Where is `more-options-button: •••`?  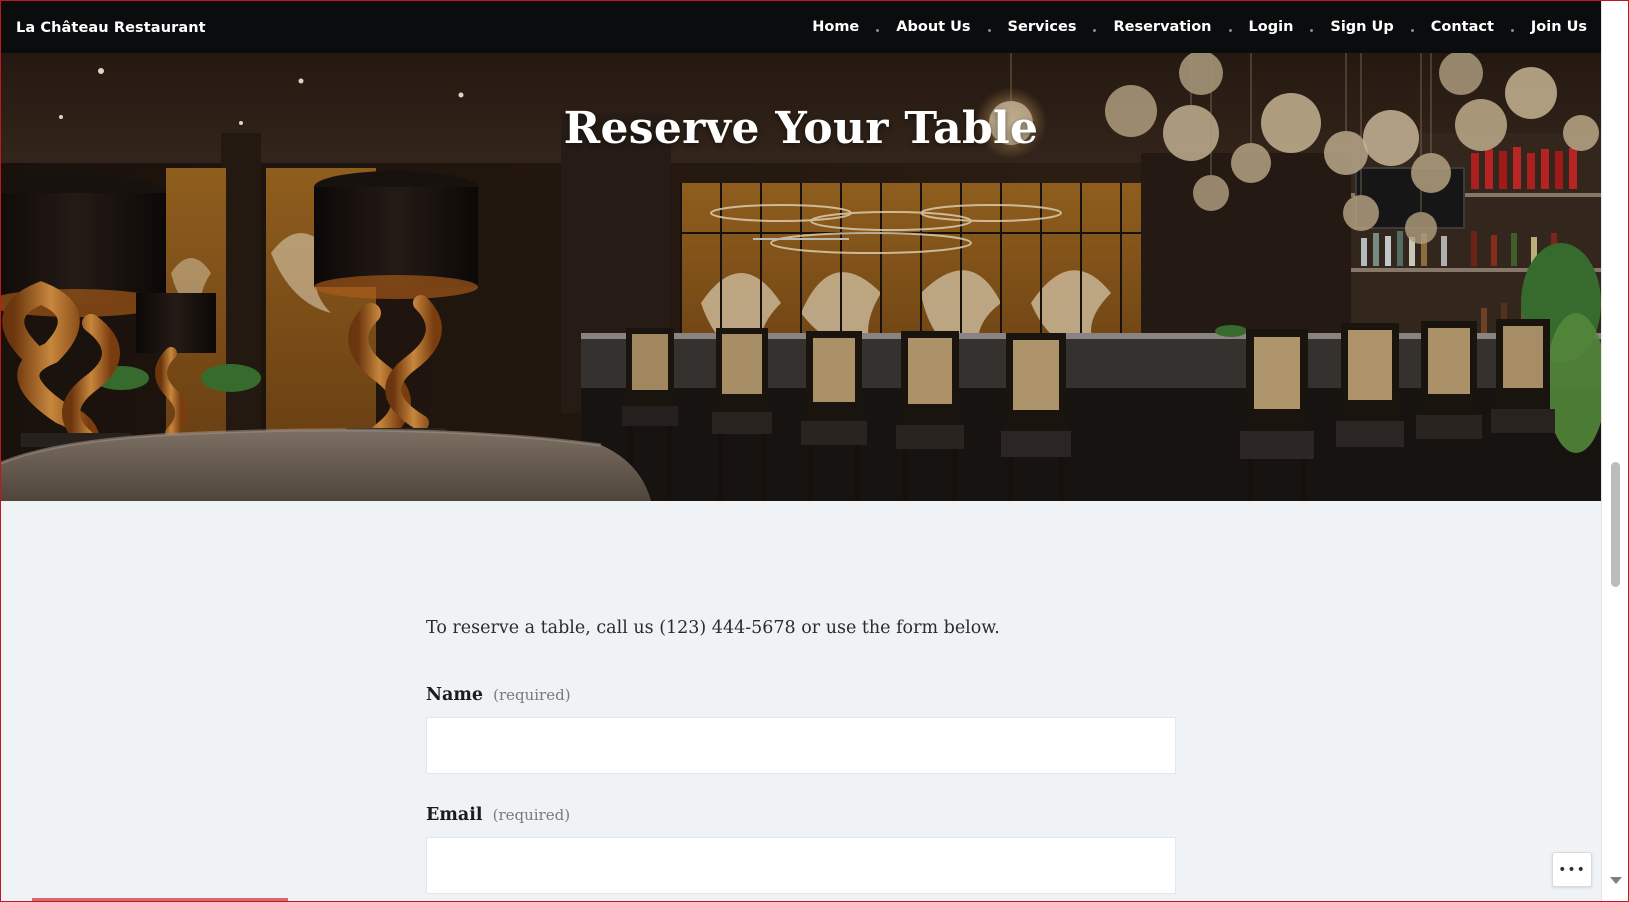 more-options-button: ••• is located at coordinates (1572, 869).